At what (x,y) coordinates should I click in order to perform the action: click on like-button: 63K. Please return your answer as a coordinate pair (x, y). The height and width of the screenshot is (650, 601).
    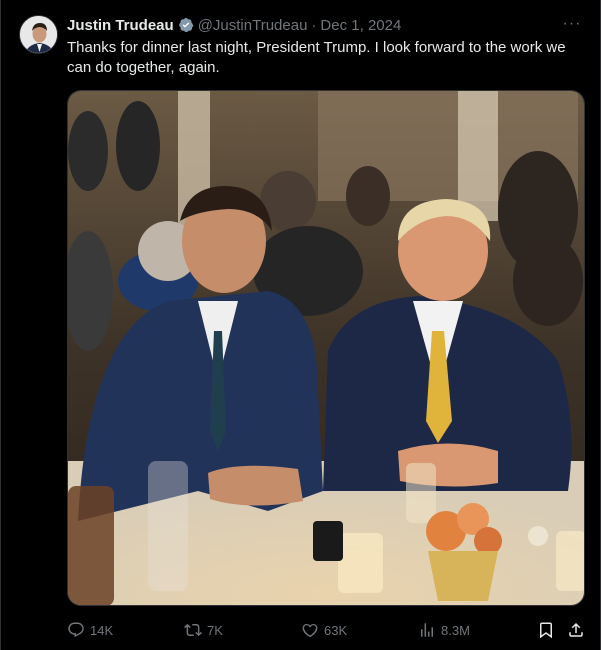
    Looking at the image, I should click on (324, 630).